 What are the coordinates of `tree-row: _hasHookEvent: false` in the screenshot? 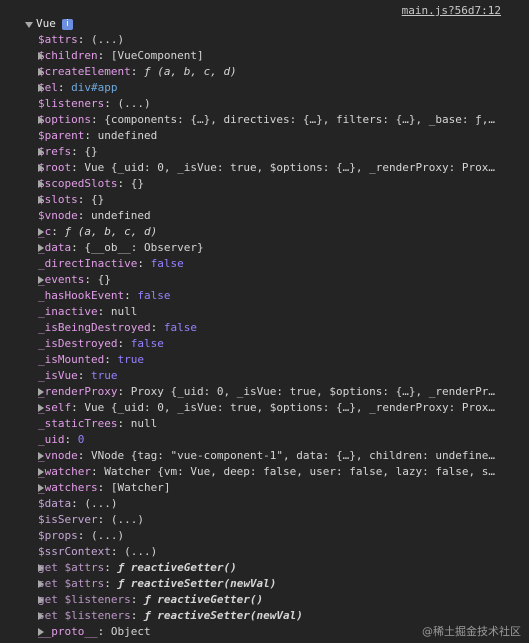 It's located at (264, 296).